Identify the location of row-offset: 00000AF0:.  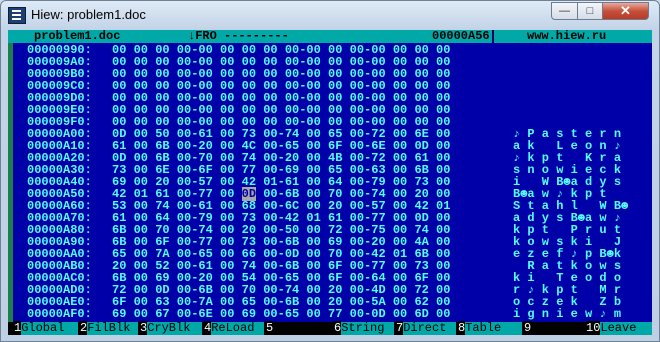
(59, 314).